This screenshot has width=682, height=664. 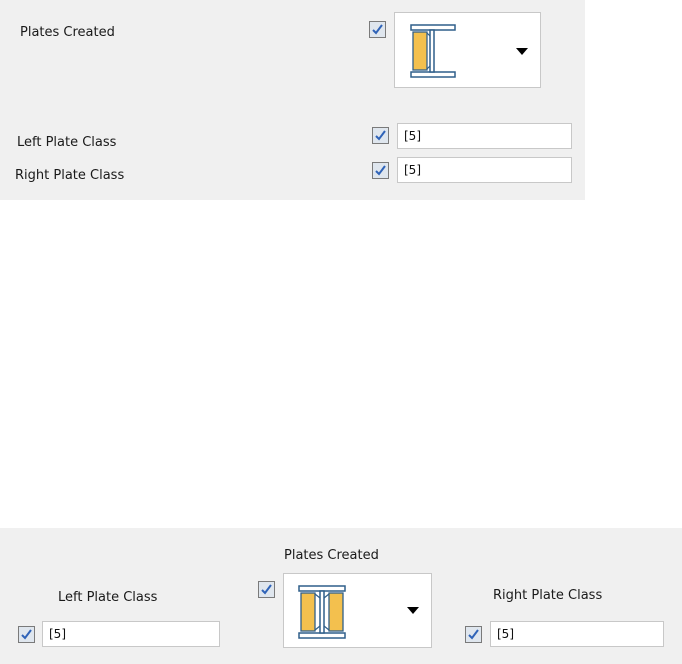 I want to click on i-beam-both-plates-icon, so click(x=322, y=612).